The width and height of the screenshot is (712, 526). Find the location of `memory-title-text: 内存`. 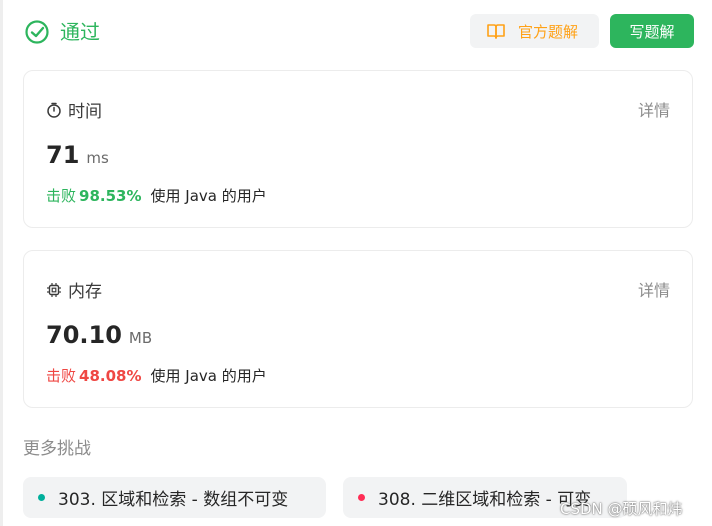

memory-title-text: 内存 is located at coordinates (85, 292).